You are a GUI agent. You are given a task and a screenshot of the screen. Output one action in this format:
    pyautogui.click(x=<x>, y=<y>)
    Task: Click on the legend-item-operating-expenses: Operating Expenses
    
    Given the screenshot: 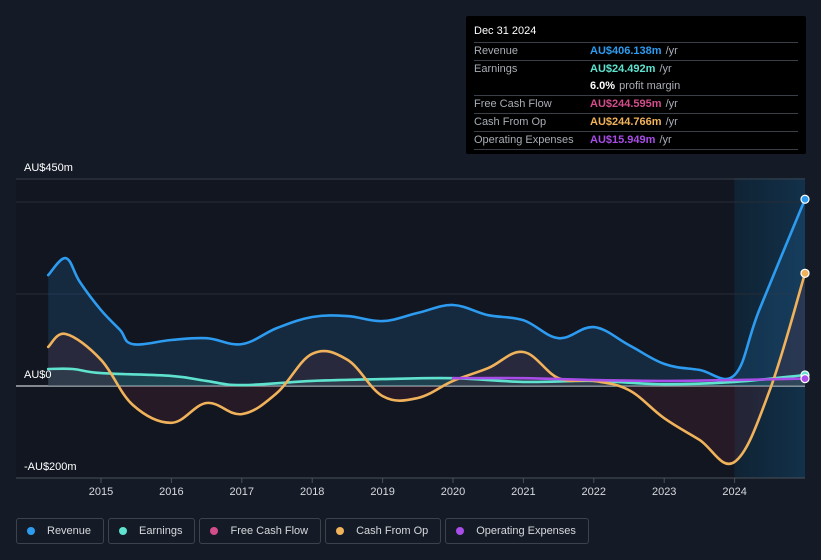 What is the action you would take?
    pyautogui.click(x=517, y=531)
    